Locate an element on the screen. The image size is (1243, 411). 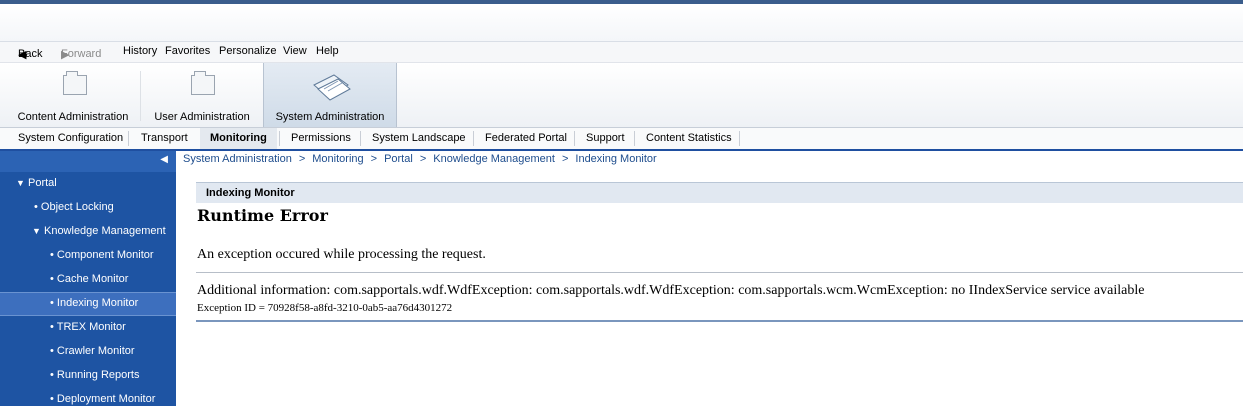
breadcrumb-item: System Administration is located at coordinates (237, 159).